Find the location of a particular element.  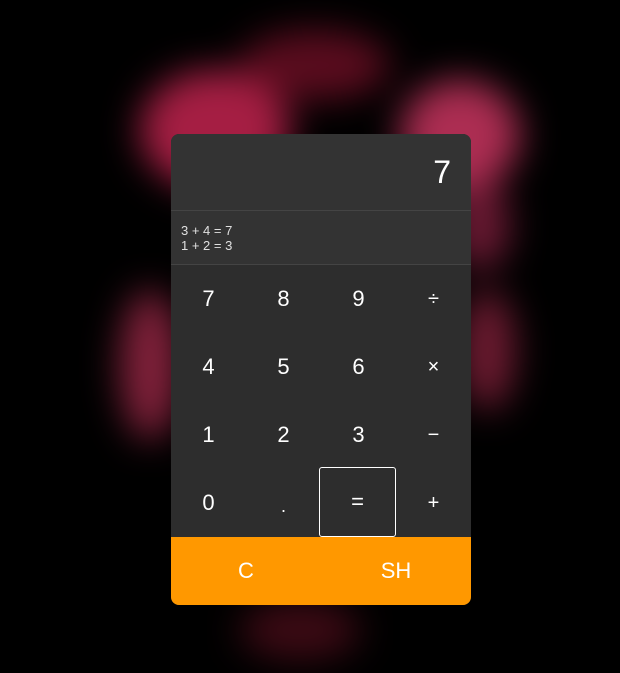

key-subtract: − is located at coordinates (433, 435).